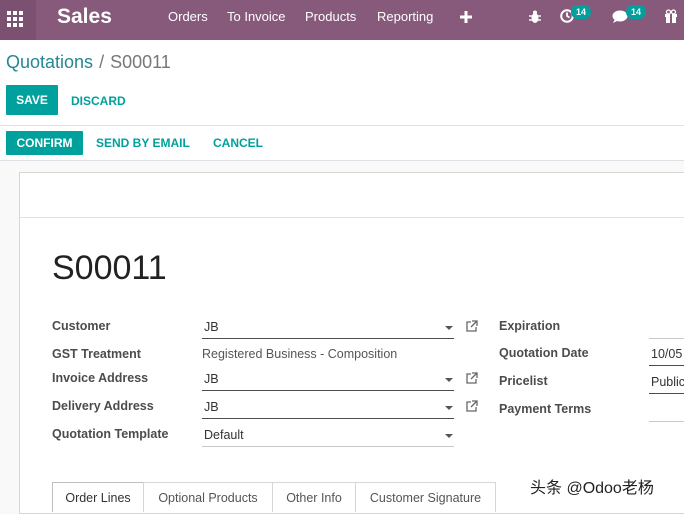 Image resolution: width=684 pixels, height=514 pixels. Describe the element at coordinates (81, 326) in the screenshot. I see `customer-label: Customer` at that location.